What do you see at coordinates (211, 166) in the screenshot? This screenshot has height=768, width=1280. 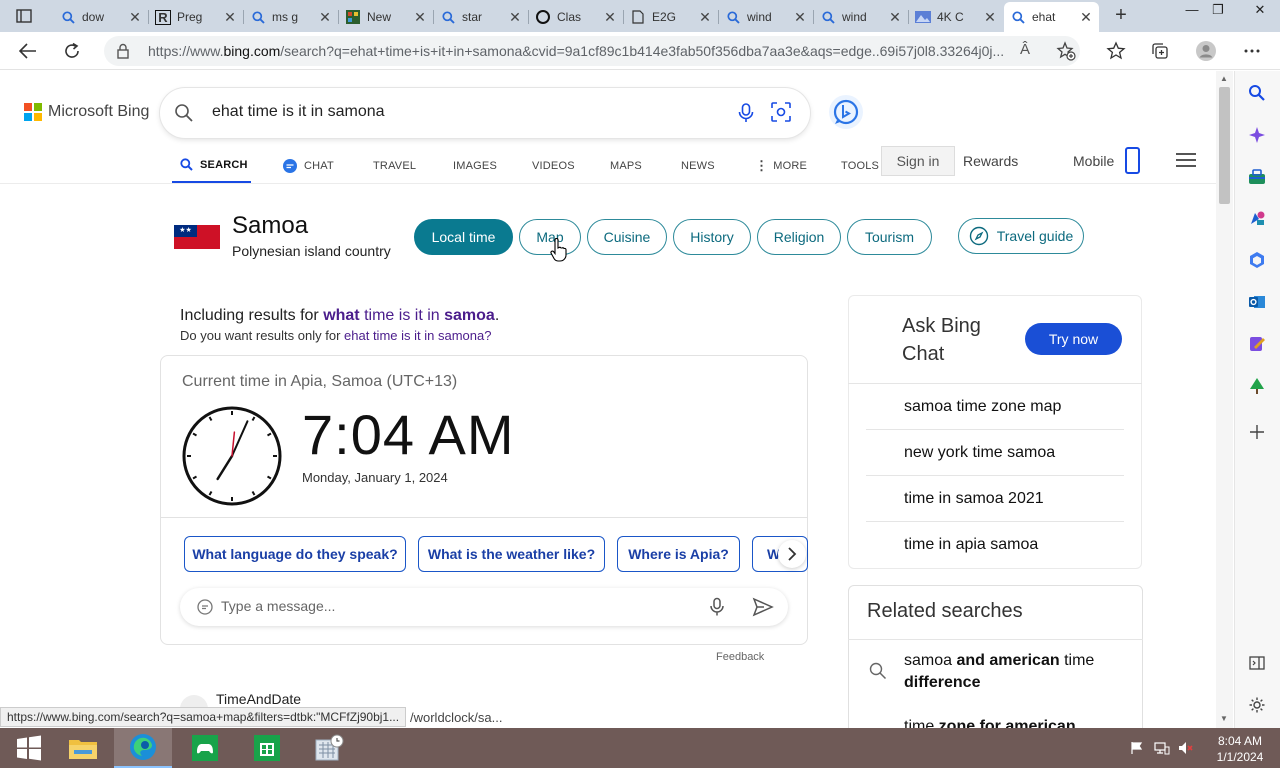 I see `scope-search: SEARCH` at bounding box center [211, 166].